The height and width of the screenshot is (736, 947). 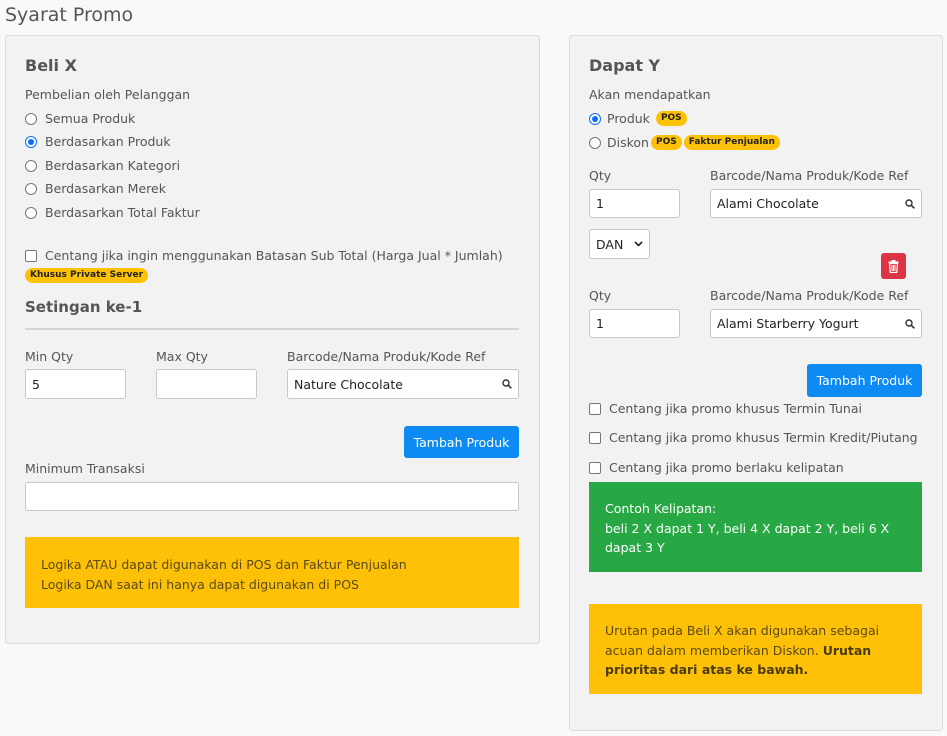 I want to click on radio-berdasarkan-kategori: Berdasarkan Kategori, so click(x=102, y=165).